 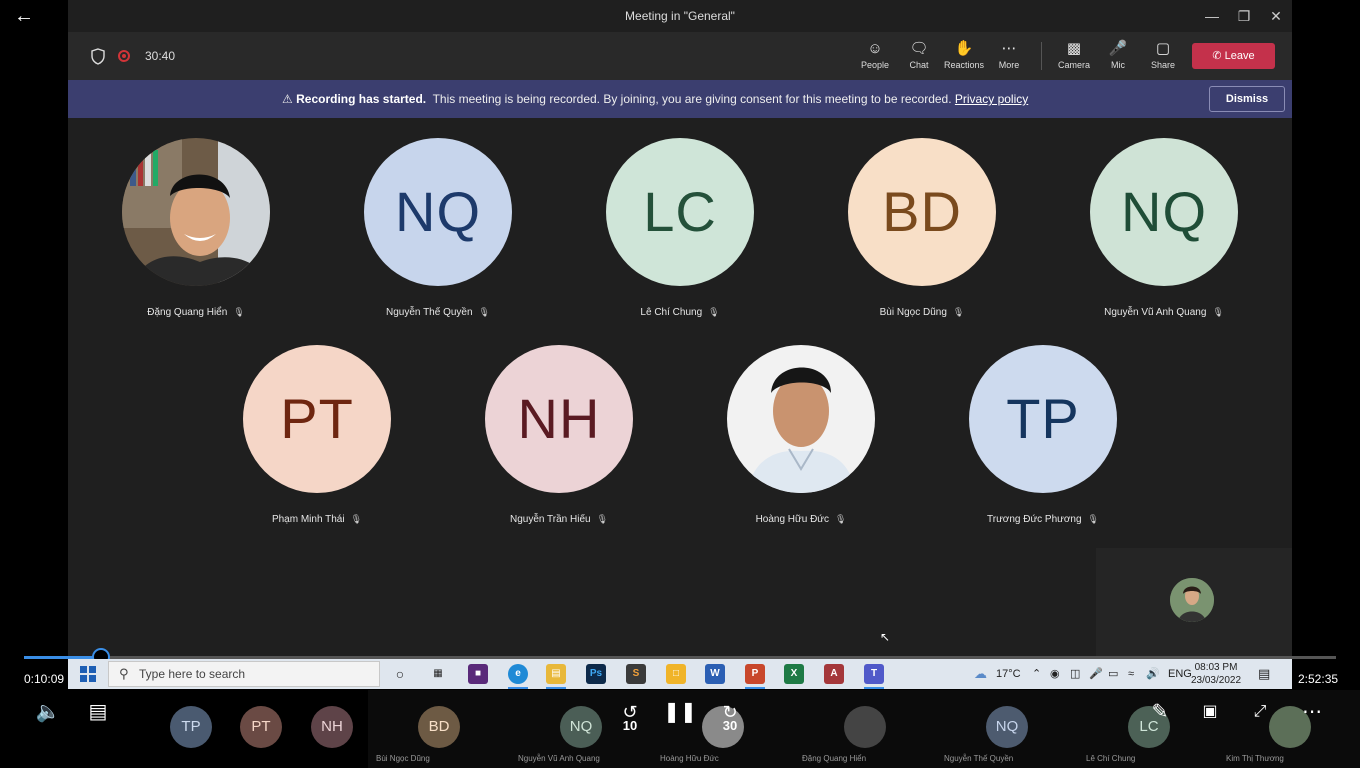 What do you see at coordinates (885, 637) in the screenshot?
I see `mouse-cursor-icon: ↖` at bounding box center [885, 637].